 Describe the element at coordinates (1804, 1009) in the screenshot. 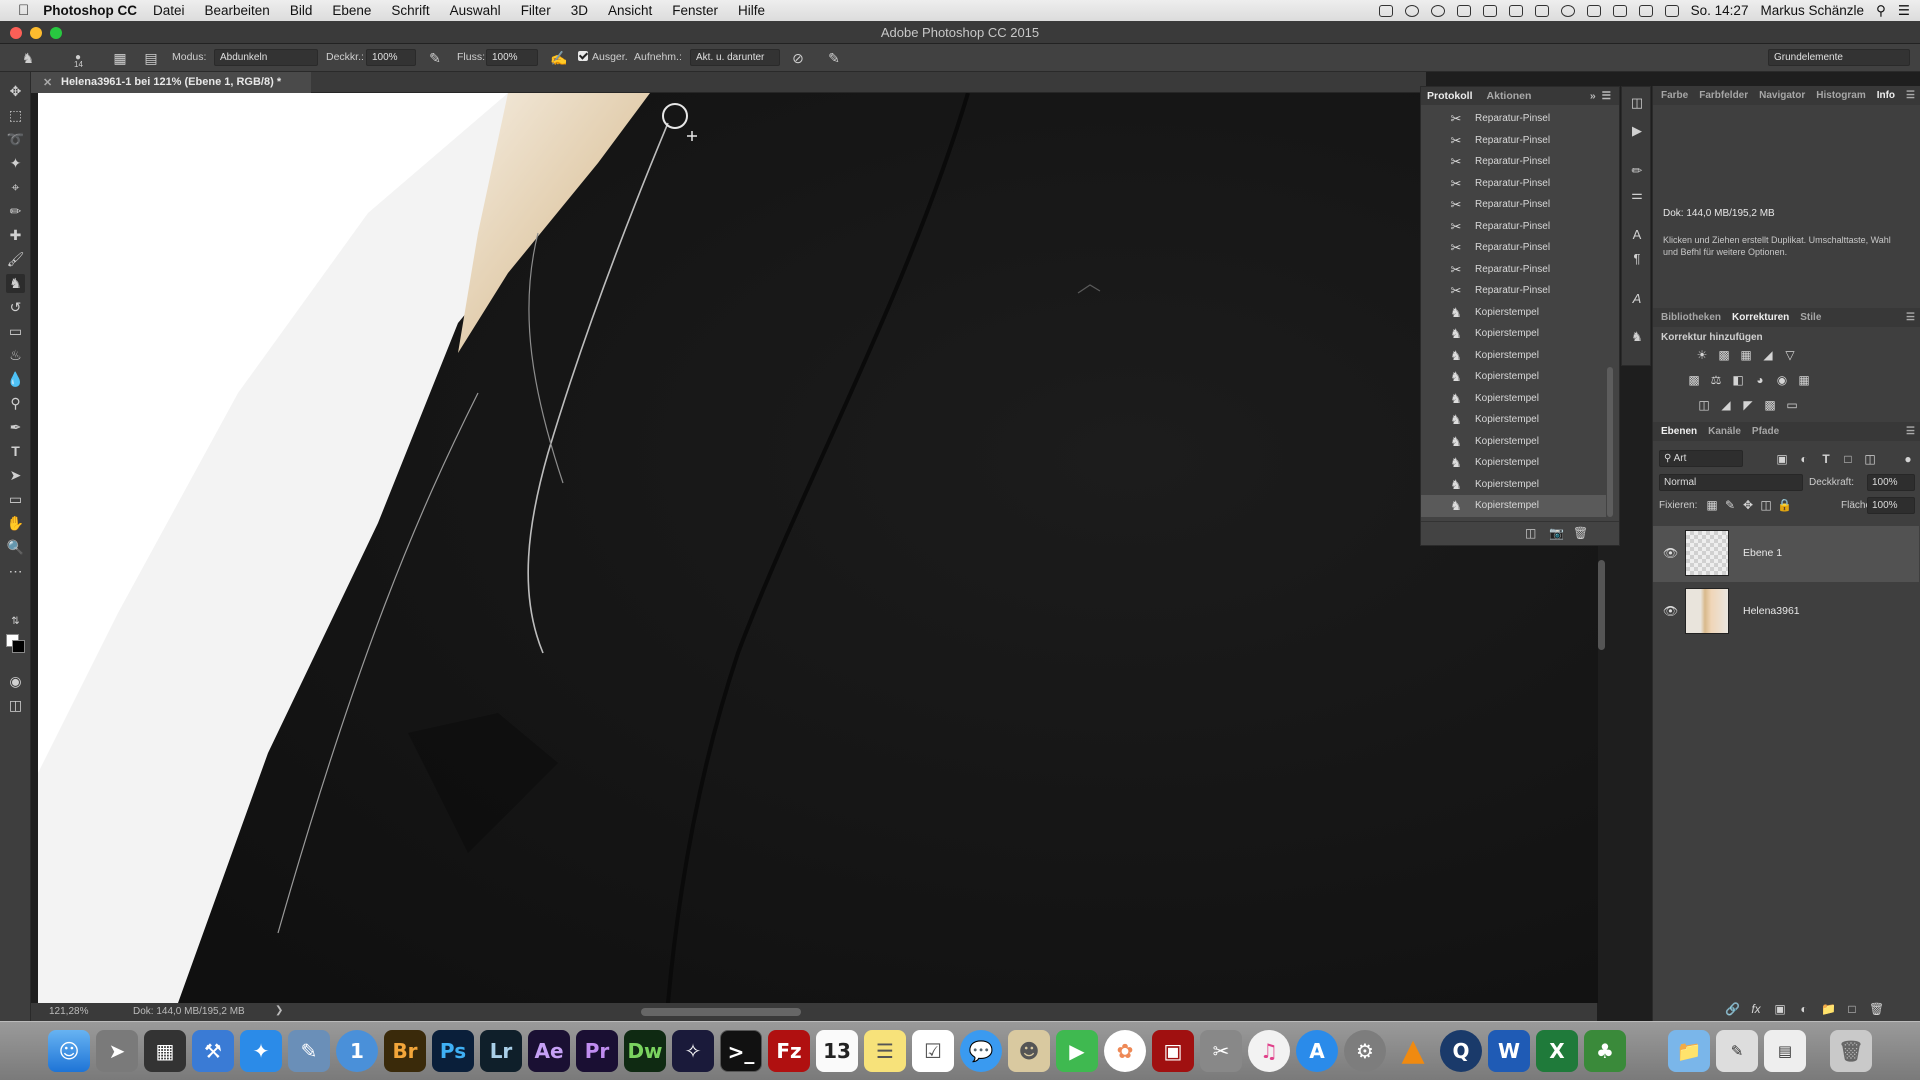

I see `new-adjustment-layer-icon: ◐` at that location.